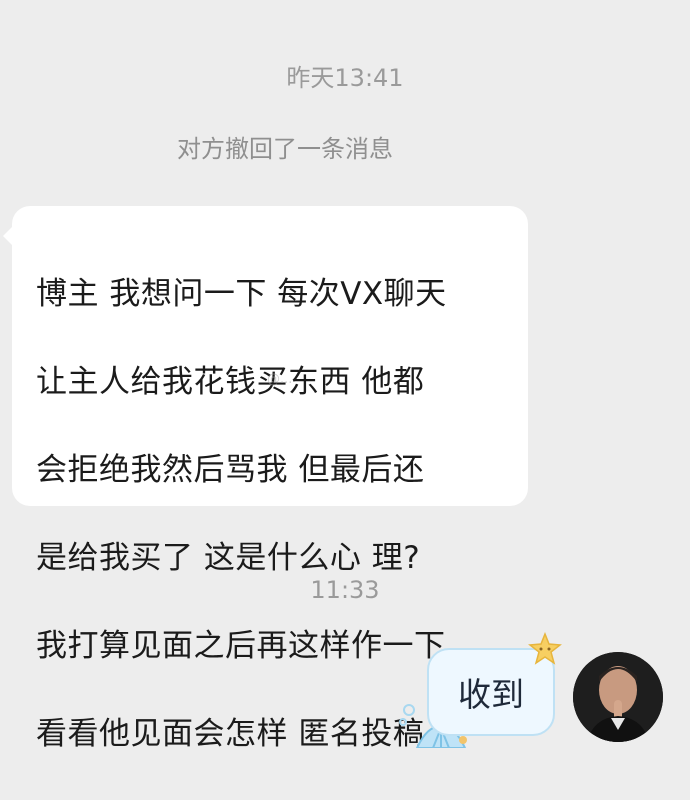  What do you see at coordinates (230, 470) in the screenshot?
I see `message-line: 会拒绝我然后骂我 但最后还` at bounding box center [230, 470].